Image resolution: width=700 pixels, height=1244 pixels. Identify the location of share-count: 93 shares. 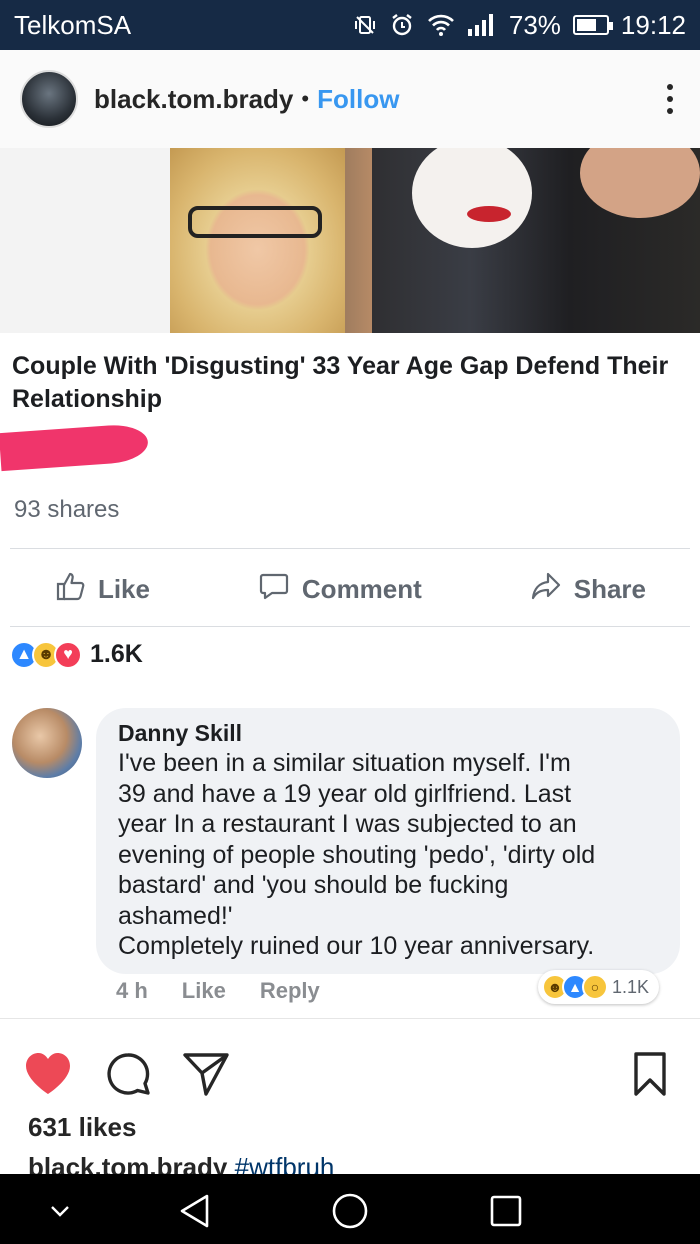
(67, 509).